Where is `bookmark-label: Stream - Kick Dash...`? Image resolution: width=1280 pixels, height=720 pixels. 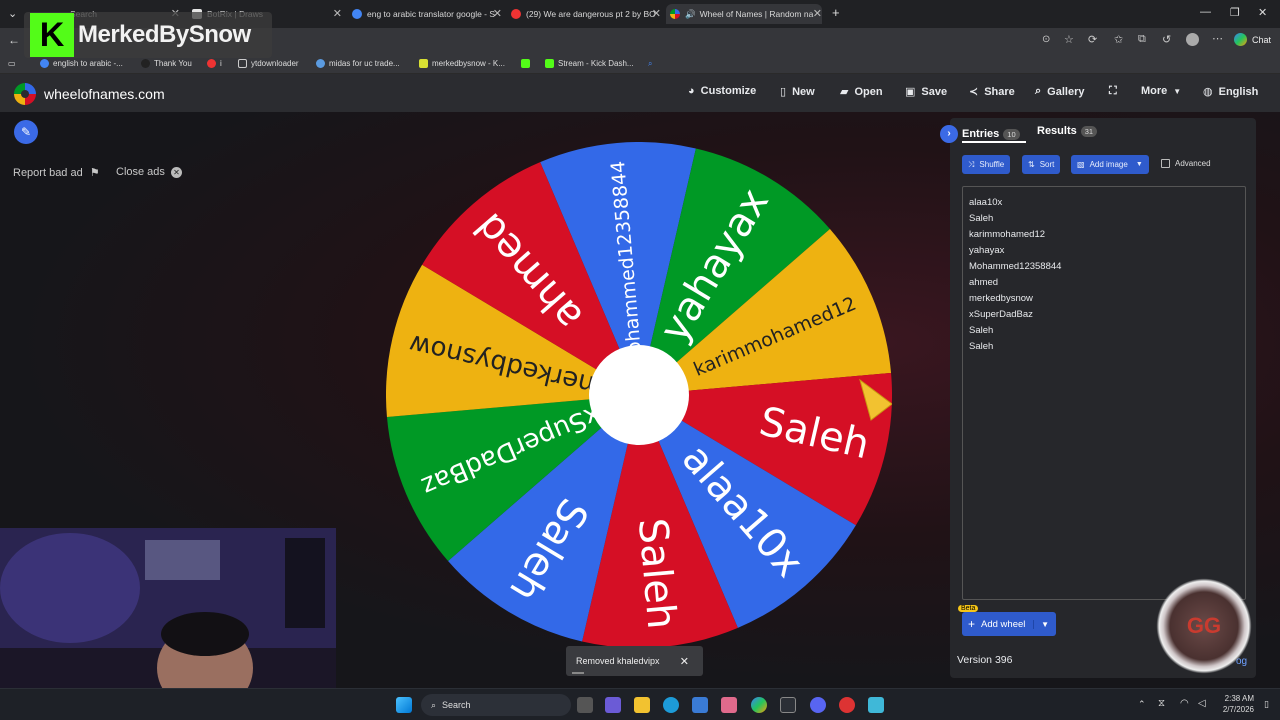 bookmark-label: Stream - Kick Dash... is located at coordinates (596, 63).